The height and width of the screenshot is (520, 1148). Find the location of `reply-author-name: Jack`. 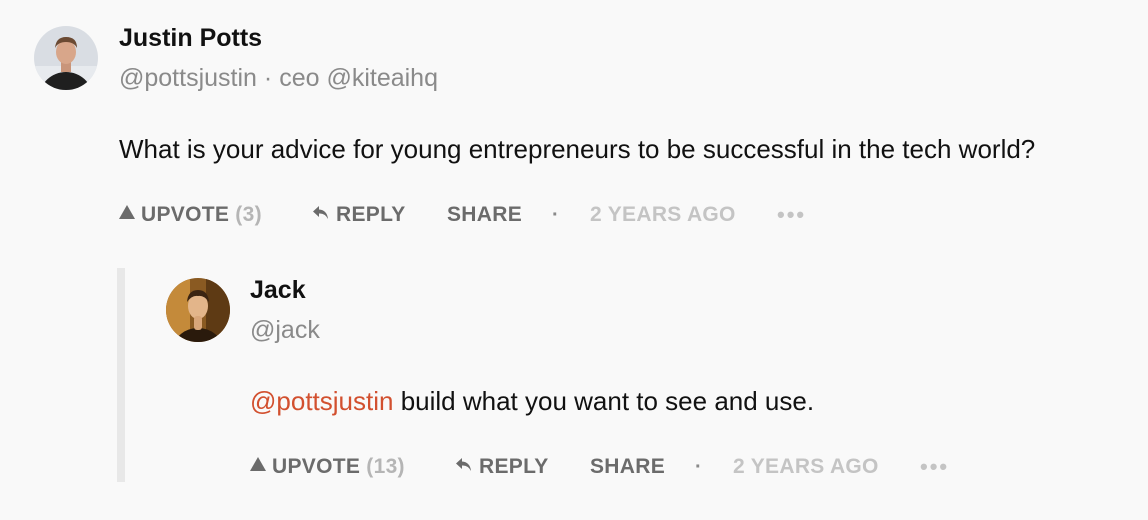

reply-author-name: Jack is located at coordinates (278, 290).